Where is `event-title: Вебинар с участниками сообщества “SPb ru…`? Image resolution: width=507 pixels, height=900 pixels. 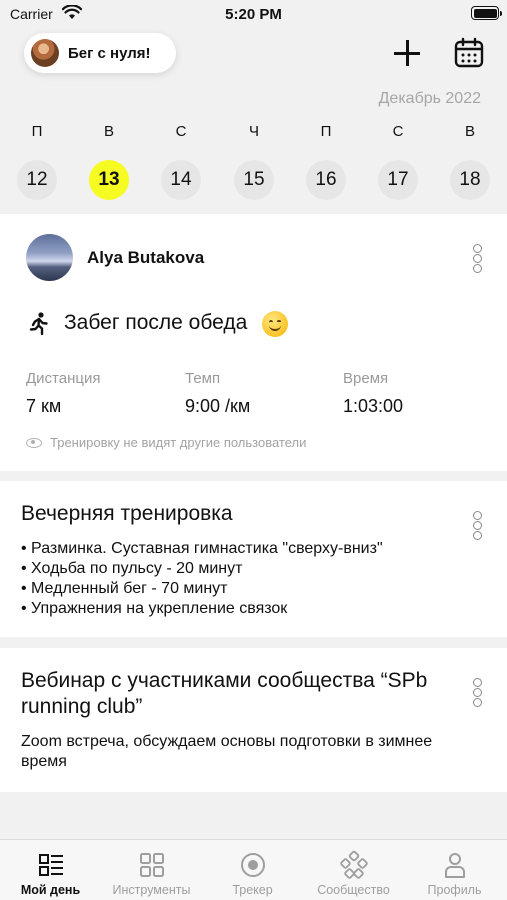
event-title: Вебинар с участниками сообщества “SPb ru… is located at coordinates (224, 693).